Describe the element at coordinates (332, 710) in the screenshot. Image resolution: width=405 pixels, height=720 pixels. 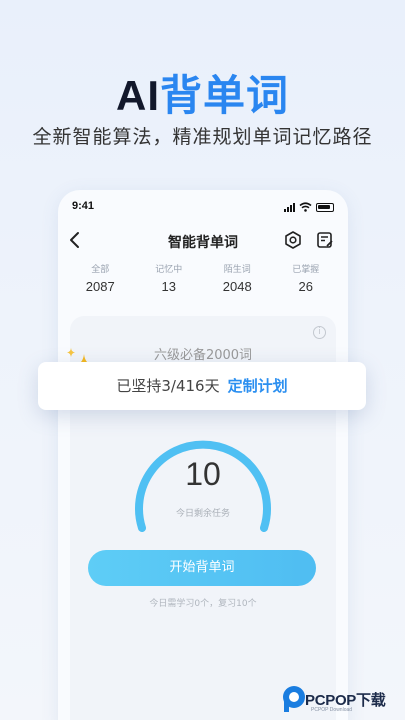
I see `watermark-sub: PCPOP Download` at that location.